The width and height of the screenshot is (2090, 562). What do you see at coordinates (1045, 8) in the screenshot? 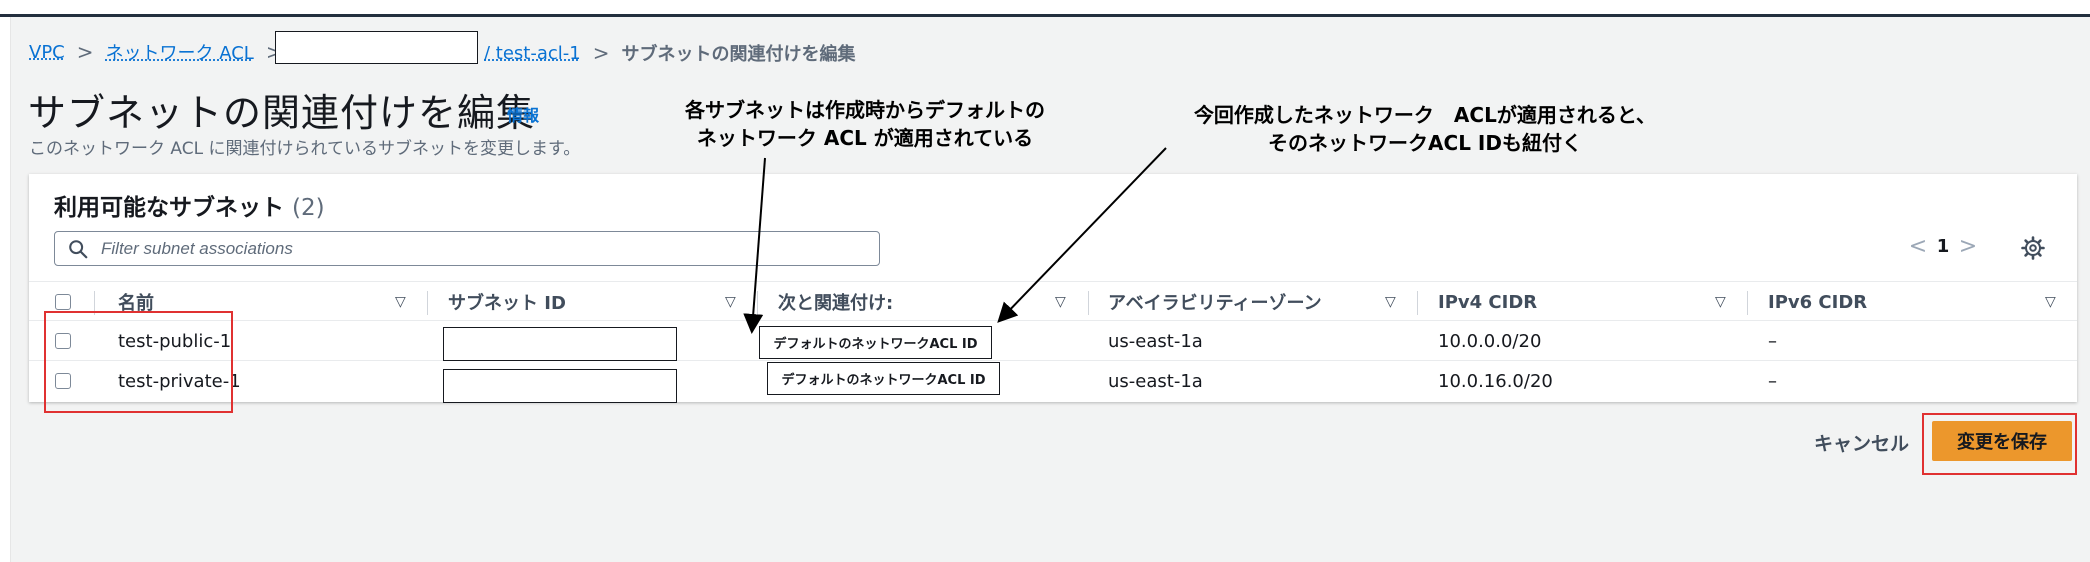
I see `top-bar` at bounding box center [1045, 8].